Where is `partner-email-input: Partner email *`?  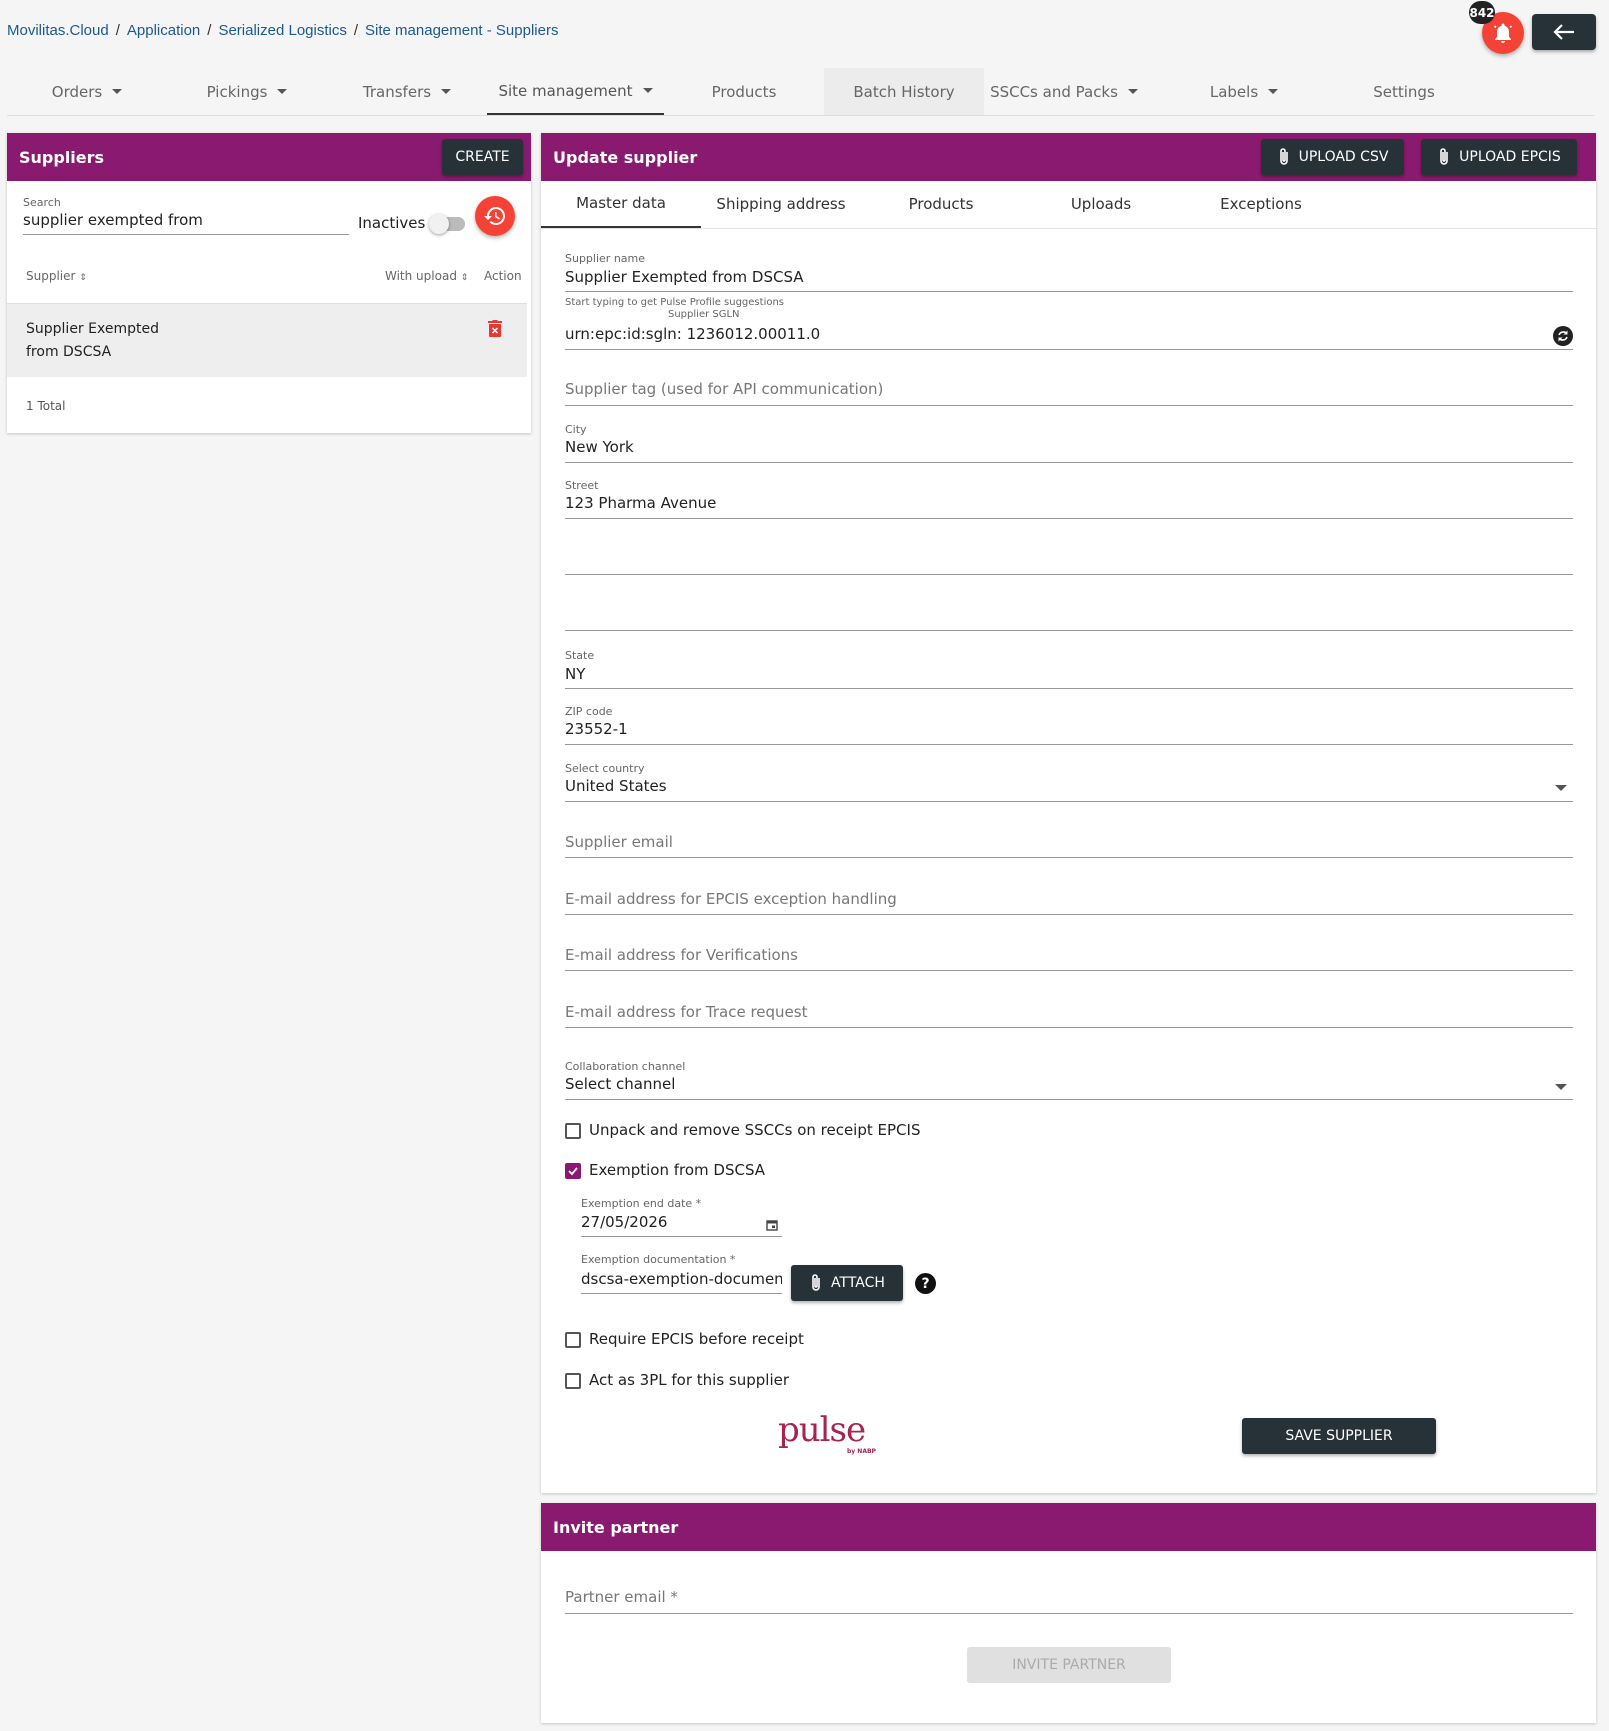 partner-email-input: Partner email * is located at coordinates (1069, 1601).